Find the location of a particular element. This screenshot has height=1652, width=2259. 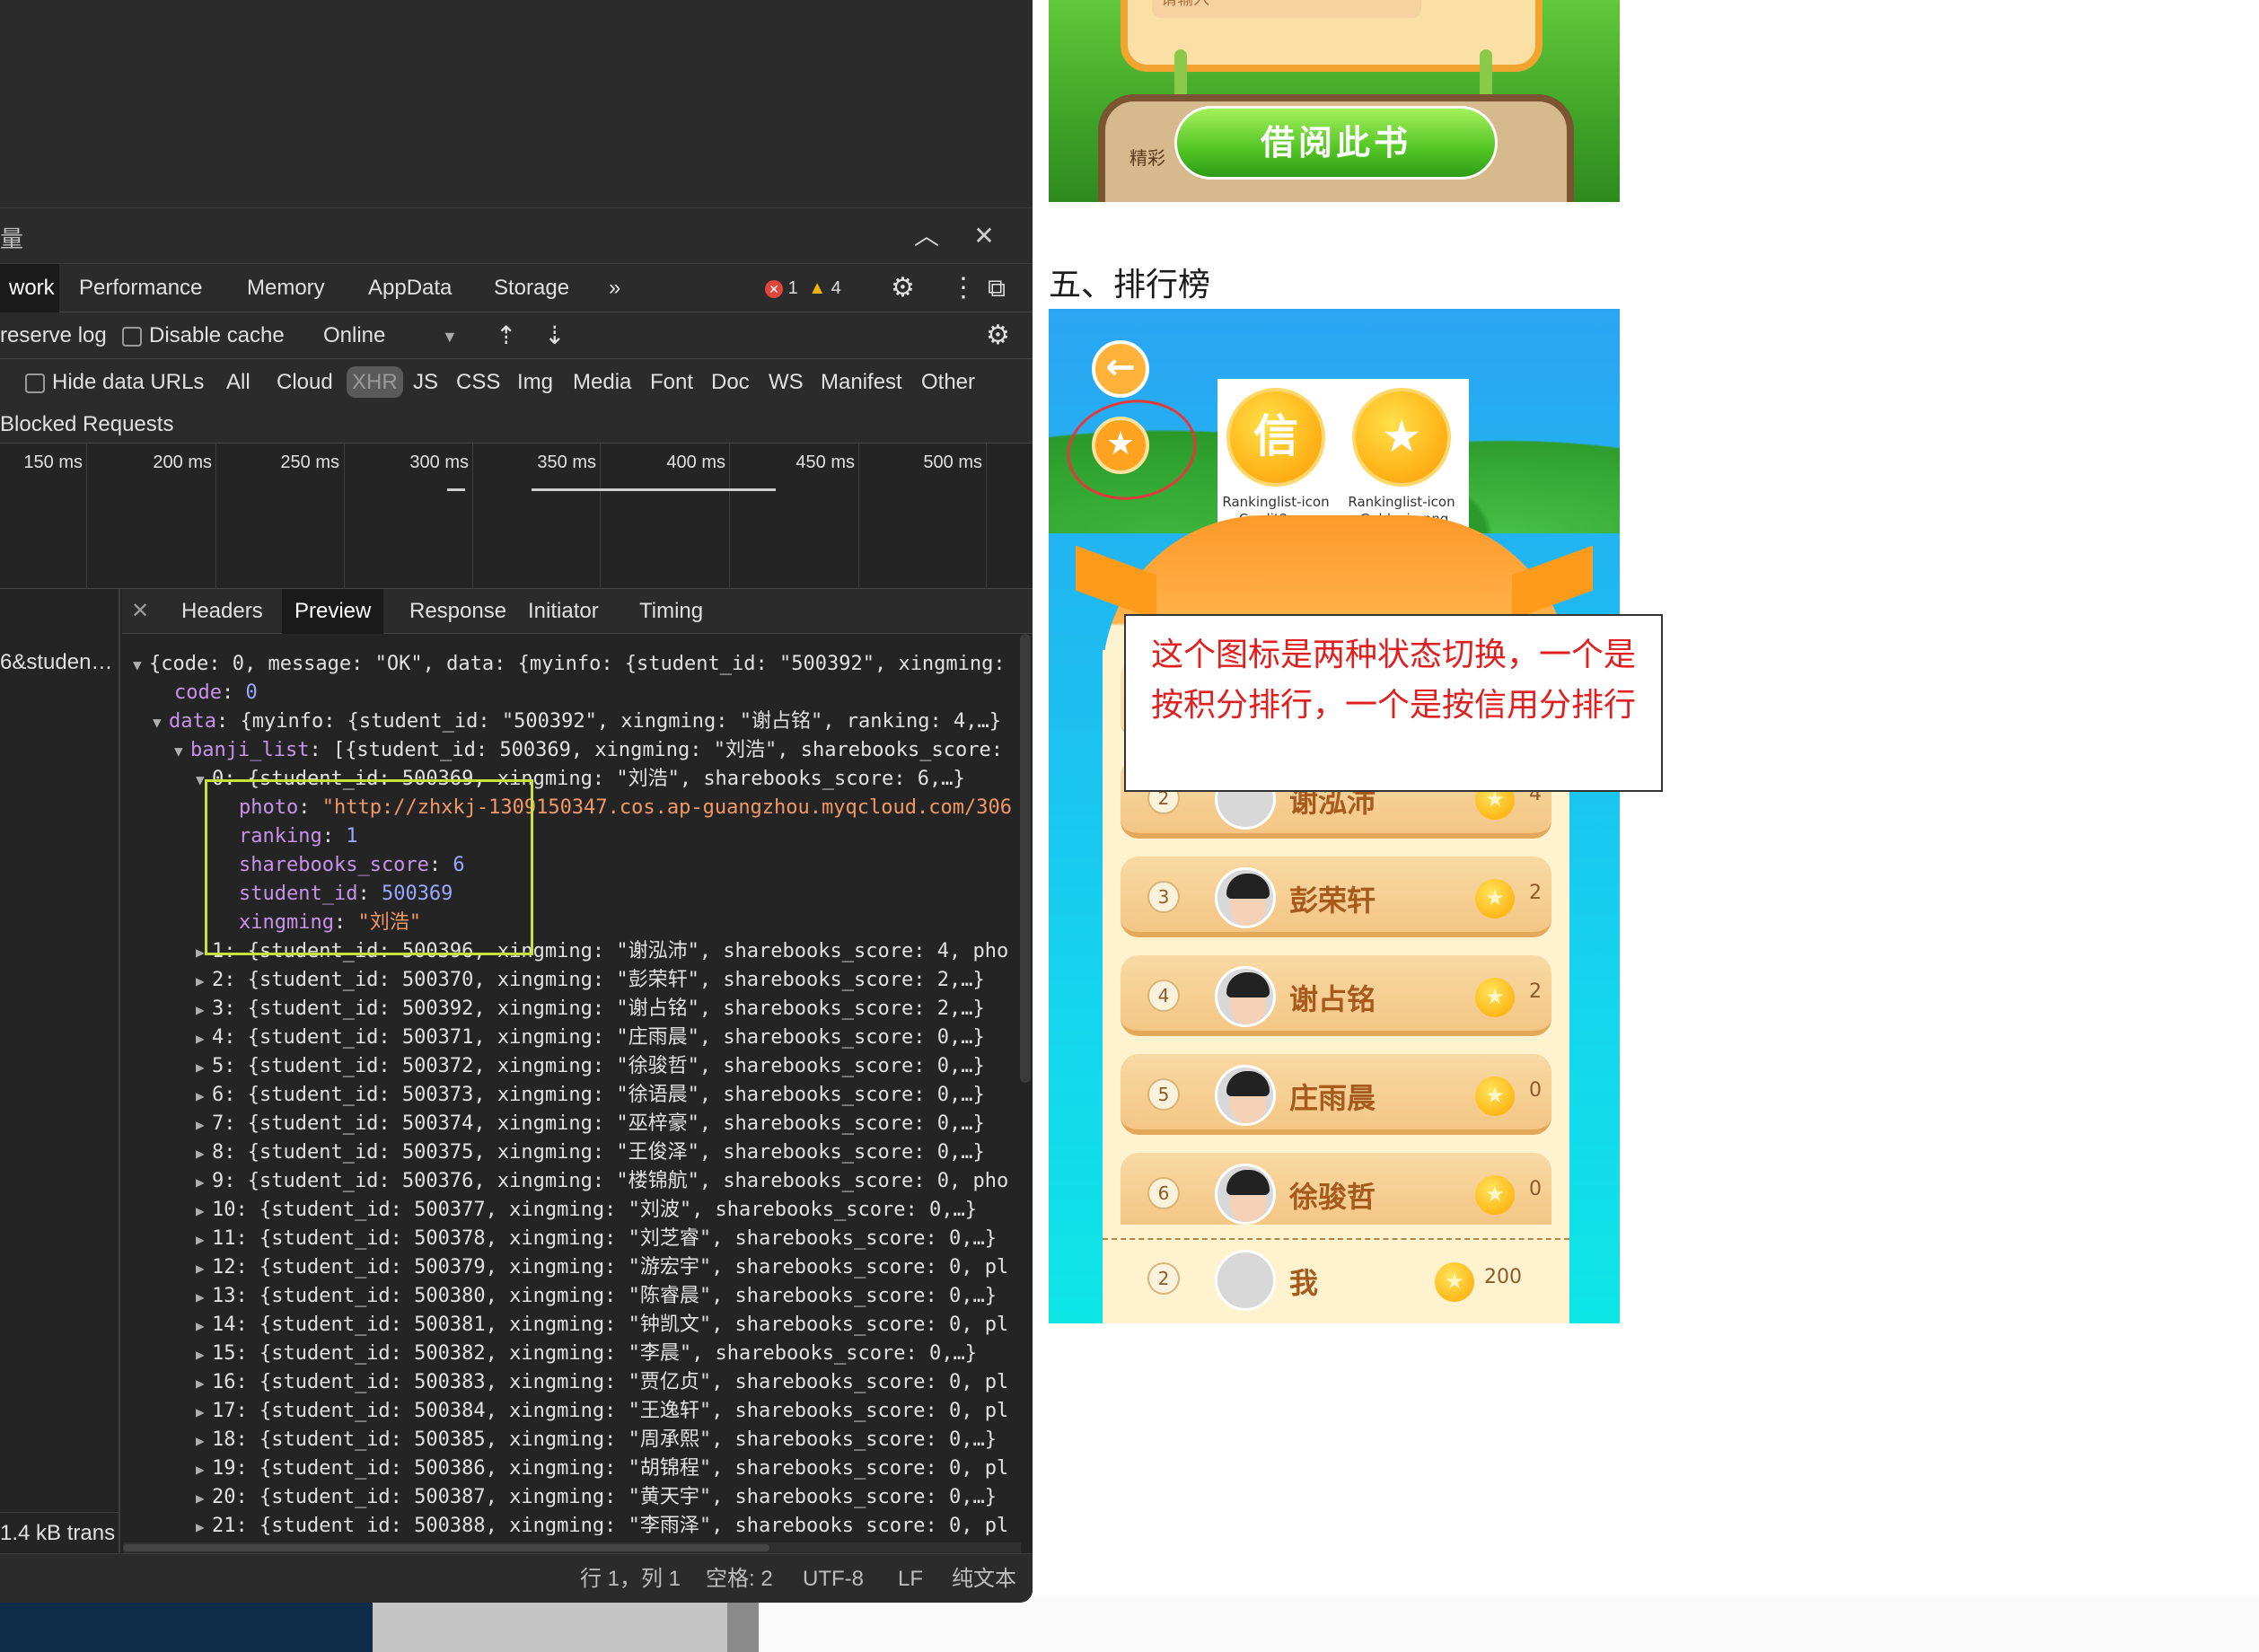

vertical-scrollbar is located at coordinates (1025, 859).